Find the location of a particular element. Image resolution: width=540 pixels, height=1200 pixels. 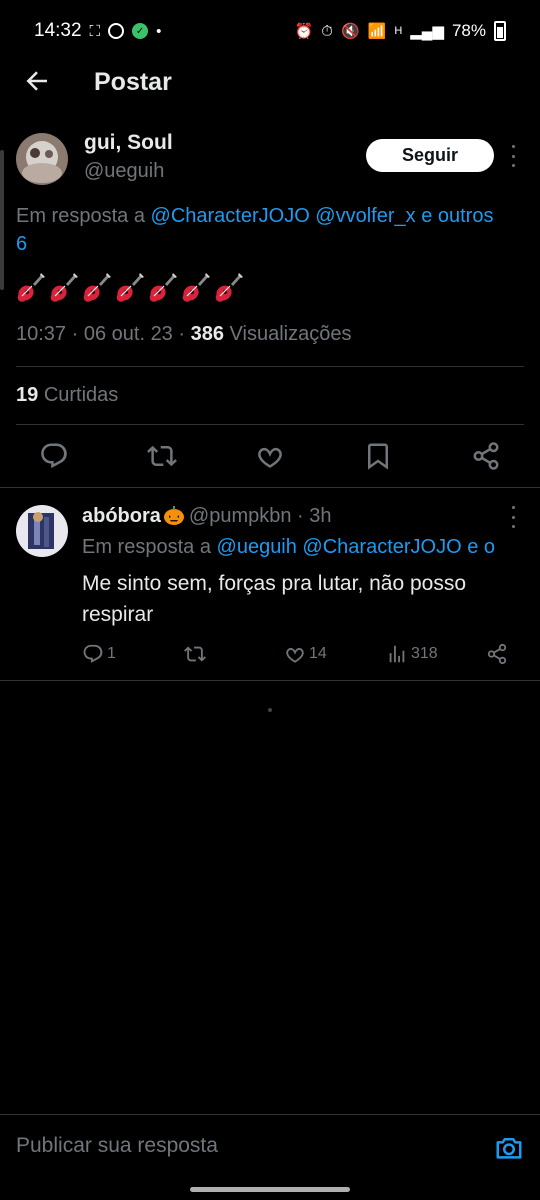

reply-more-options-icon is located at coordinates (513, 517).